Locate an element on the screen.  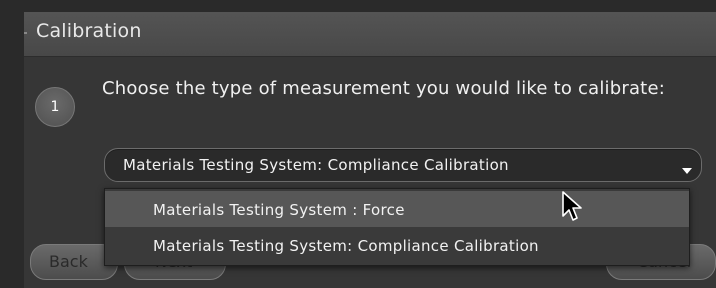
mouse-pointer-icon is located at coordinates (572, 206).